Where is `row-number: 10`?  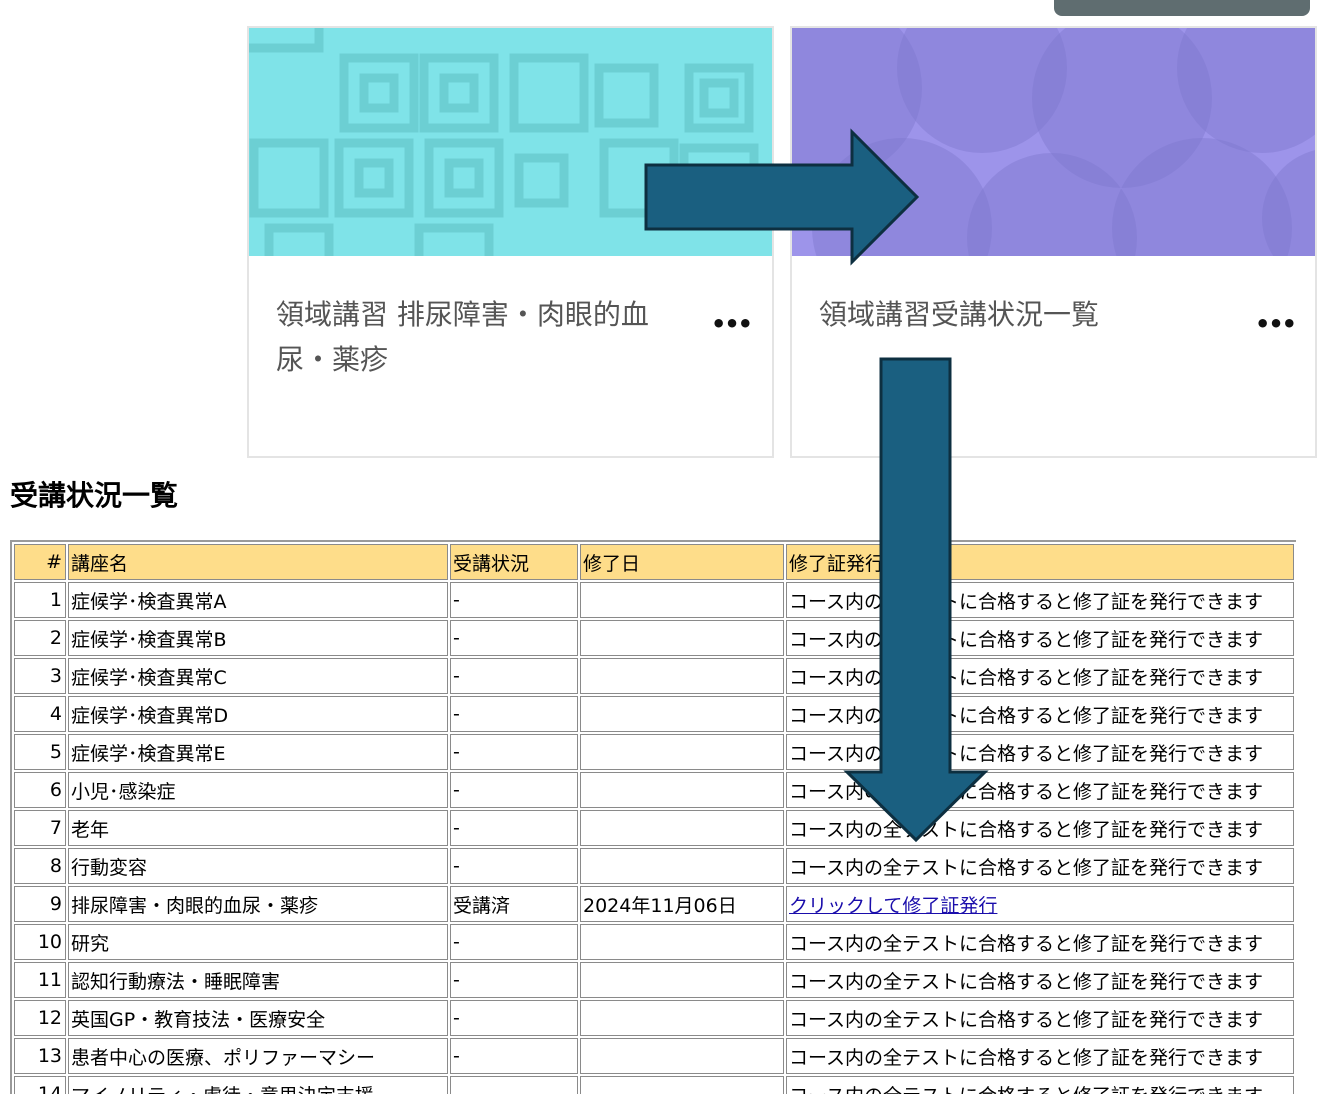
row-number: 10 is located at coordinates (40, 942).